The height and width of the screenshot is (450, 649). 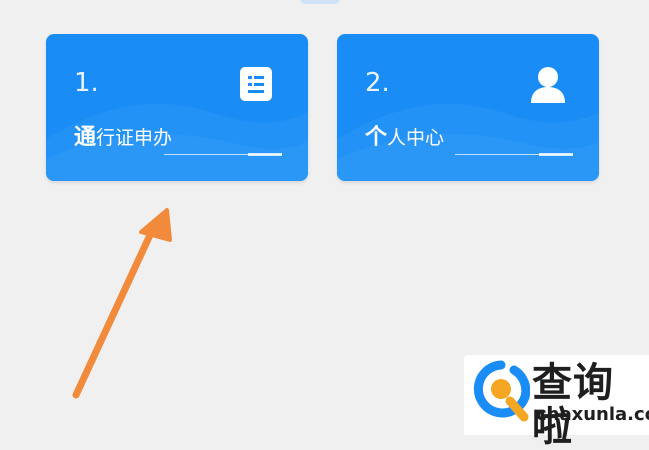 I want to click on card-number: 2., so click(x=377, y=83).